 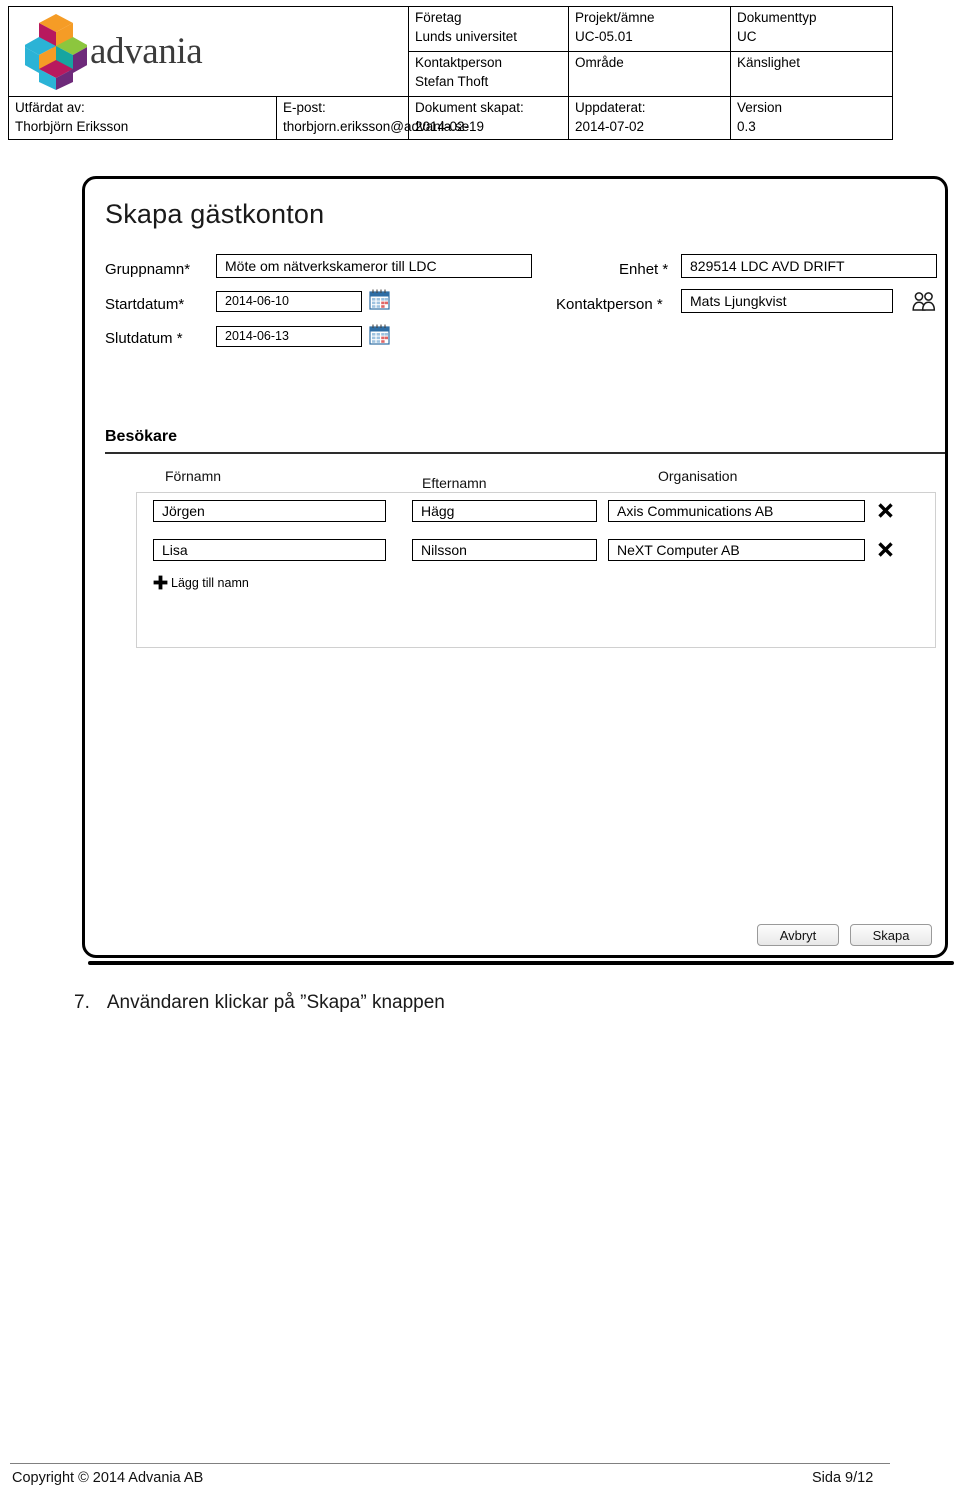 I want to click on kontaktperson-label: Kontaktperson *, so click(x=609, y=304).